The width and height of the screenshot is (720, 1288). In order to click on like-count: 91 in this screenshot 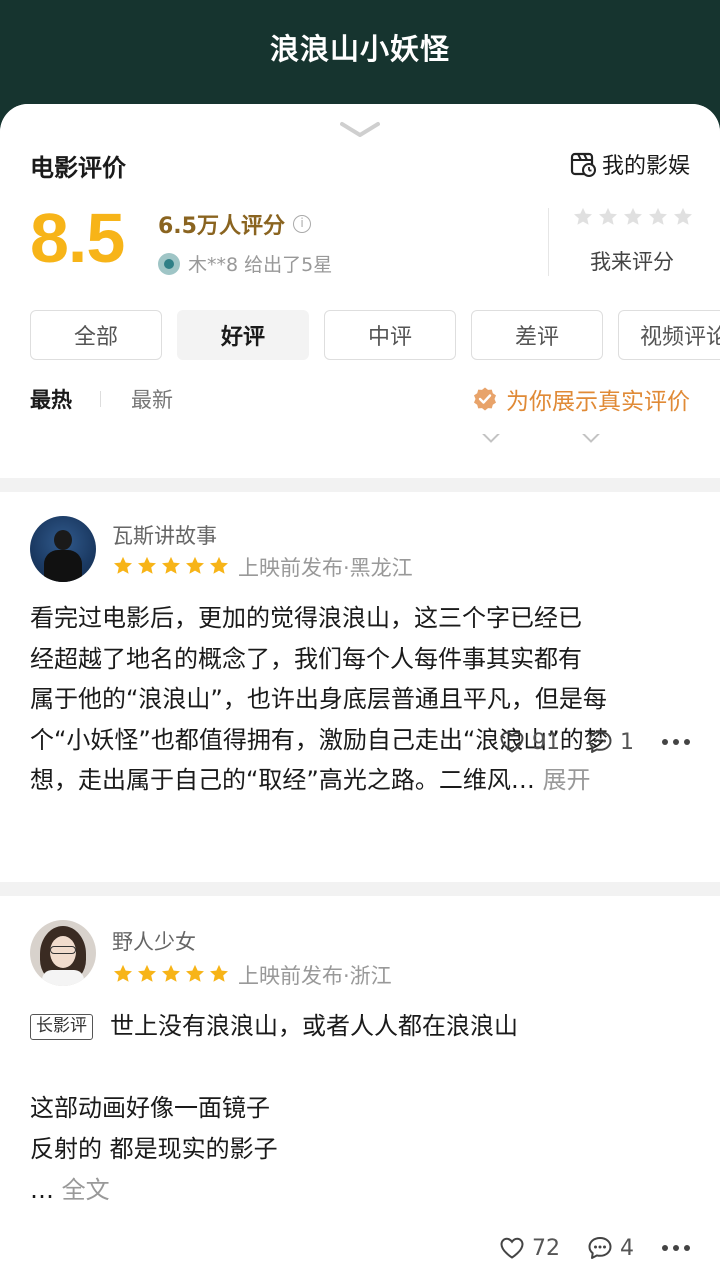, I will do `click(546, 742)`.